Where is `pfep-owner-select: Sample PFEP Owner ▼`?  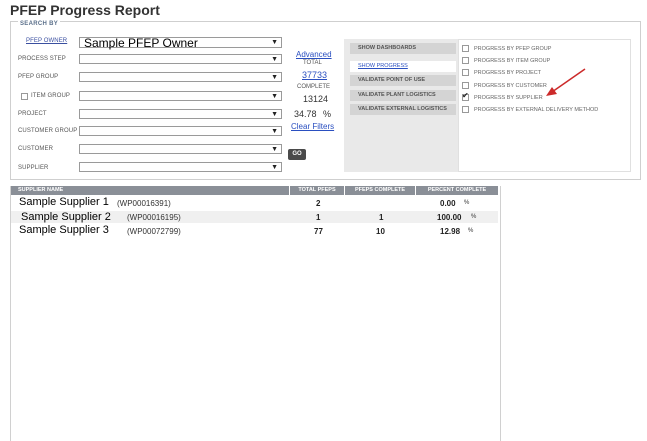
pfep-owner-select: Sample PFEP Owner ▼ is located at coordinates (180, 43).